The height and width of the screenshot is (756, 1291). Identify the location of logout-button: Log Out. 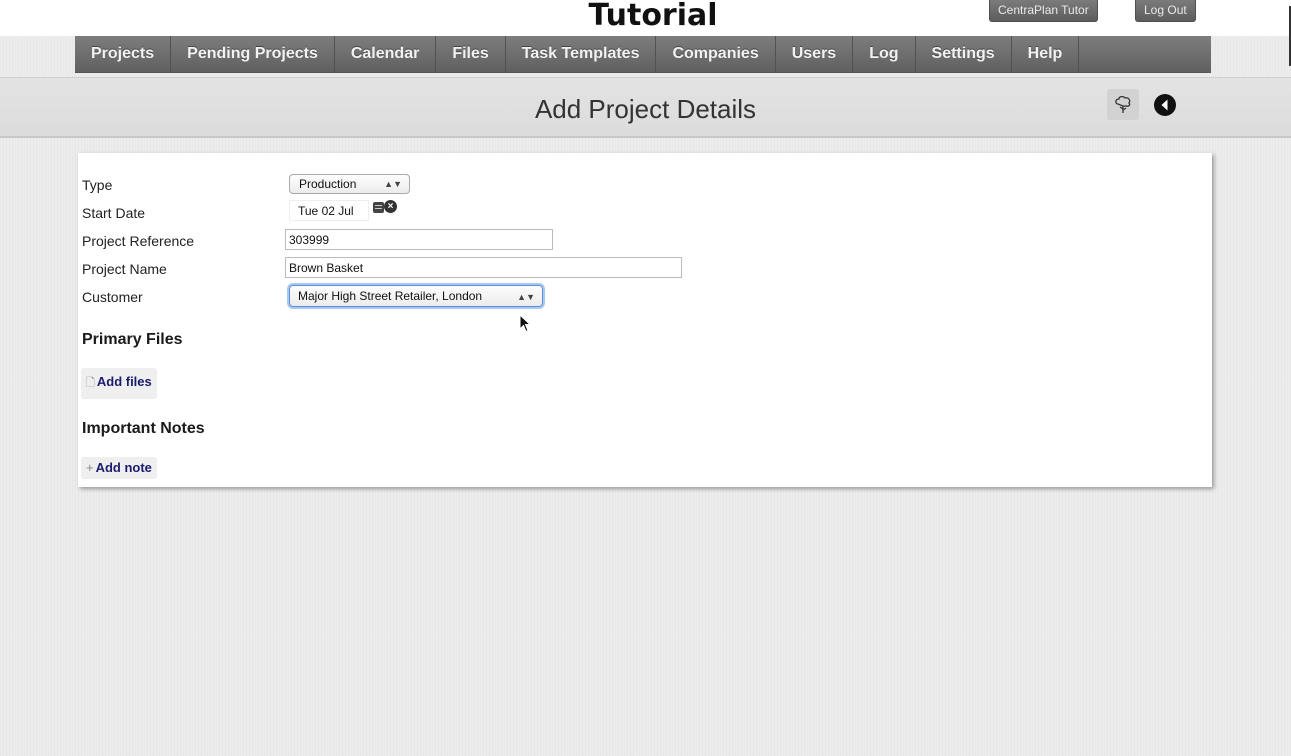
(1165, 11).